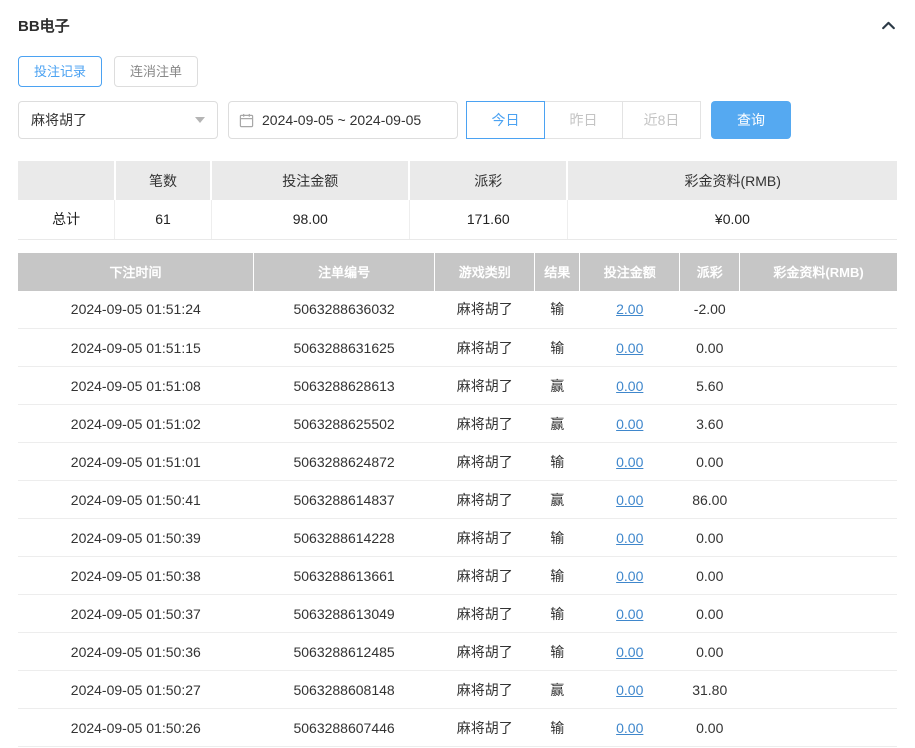 This screenshot has height=748, width=915. Describe the element at coordinates (485, 271) in the screenshot. I see `header-game-type: 游戏类别` at that location.